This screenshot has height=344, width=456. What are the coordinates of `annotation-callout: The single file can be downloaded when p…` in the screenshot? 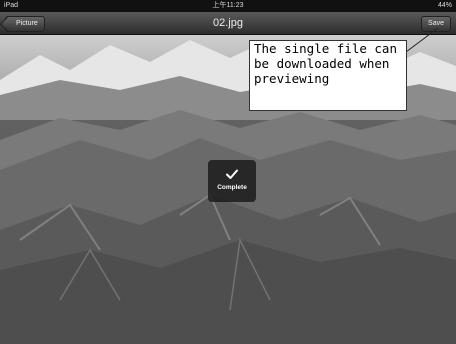 It's located at (328, 75).